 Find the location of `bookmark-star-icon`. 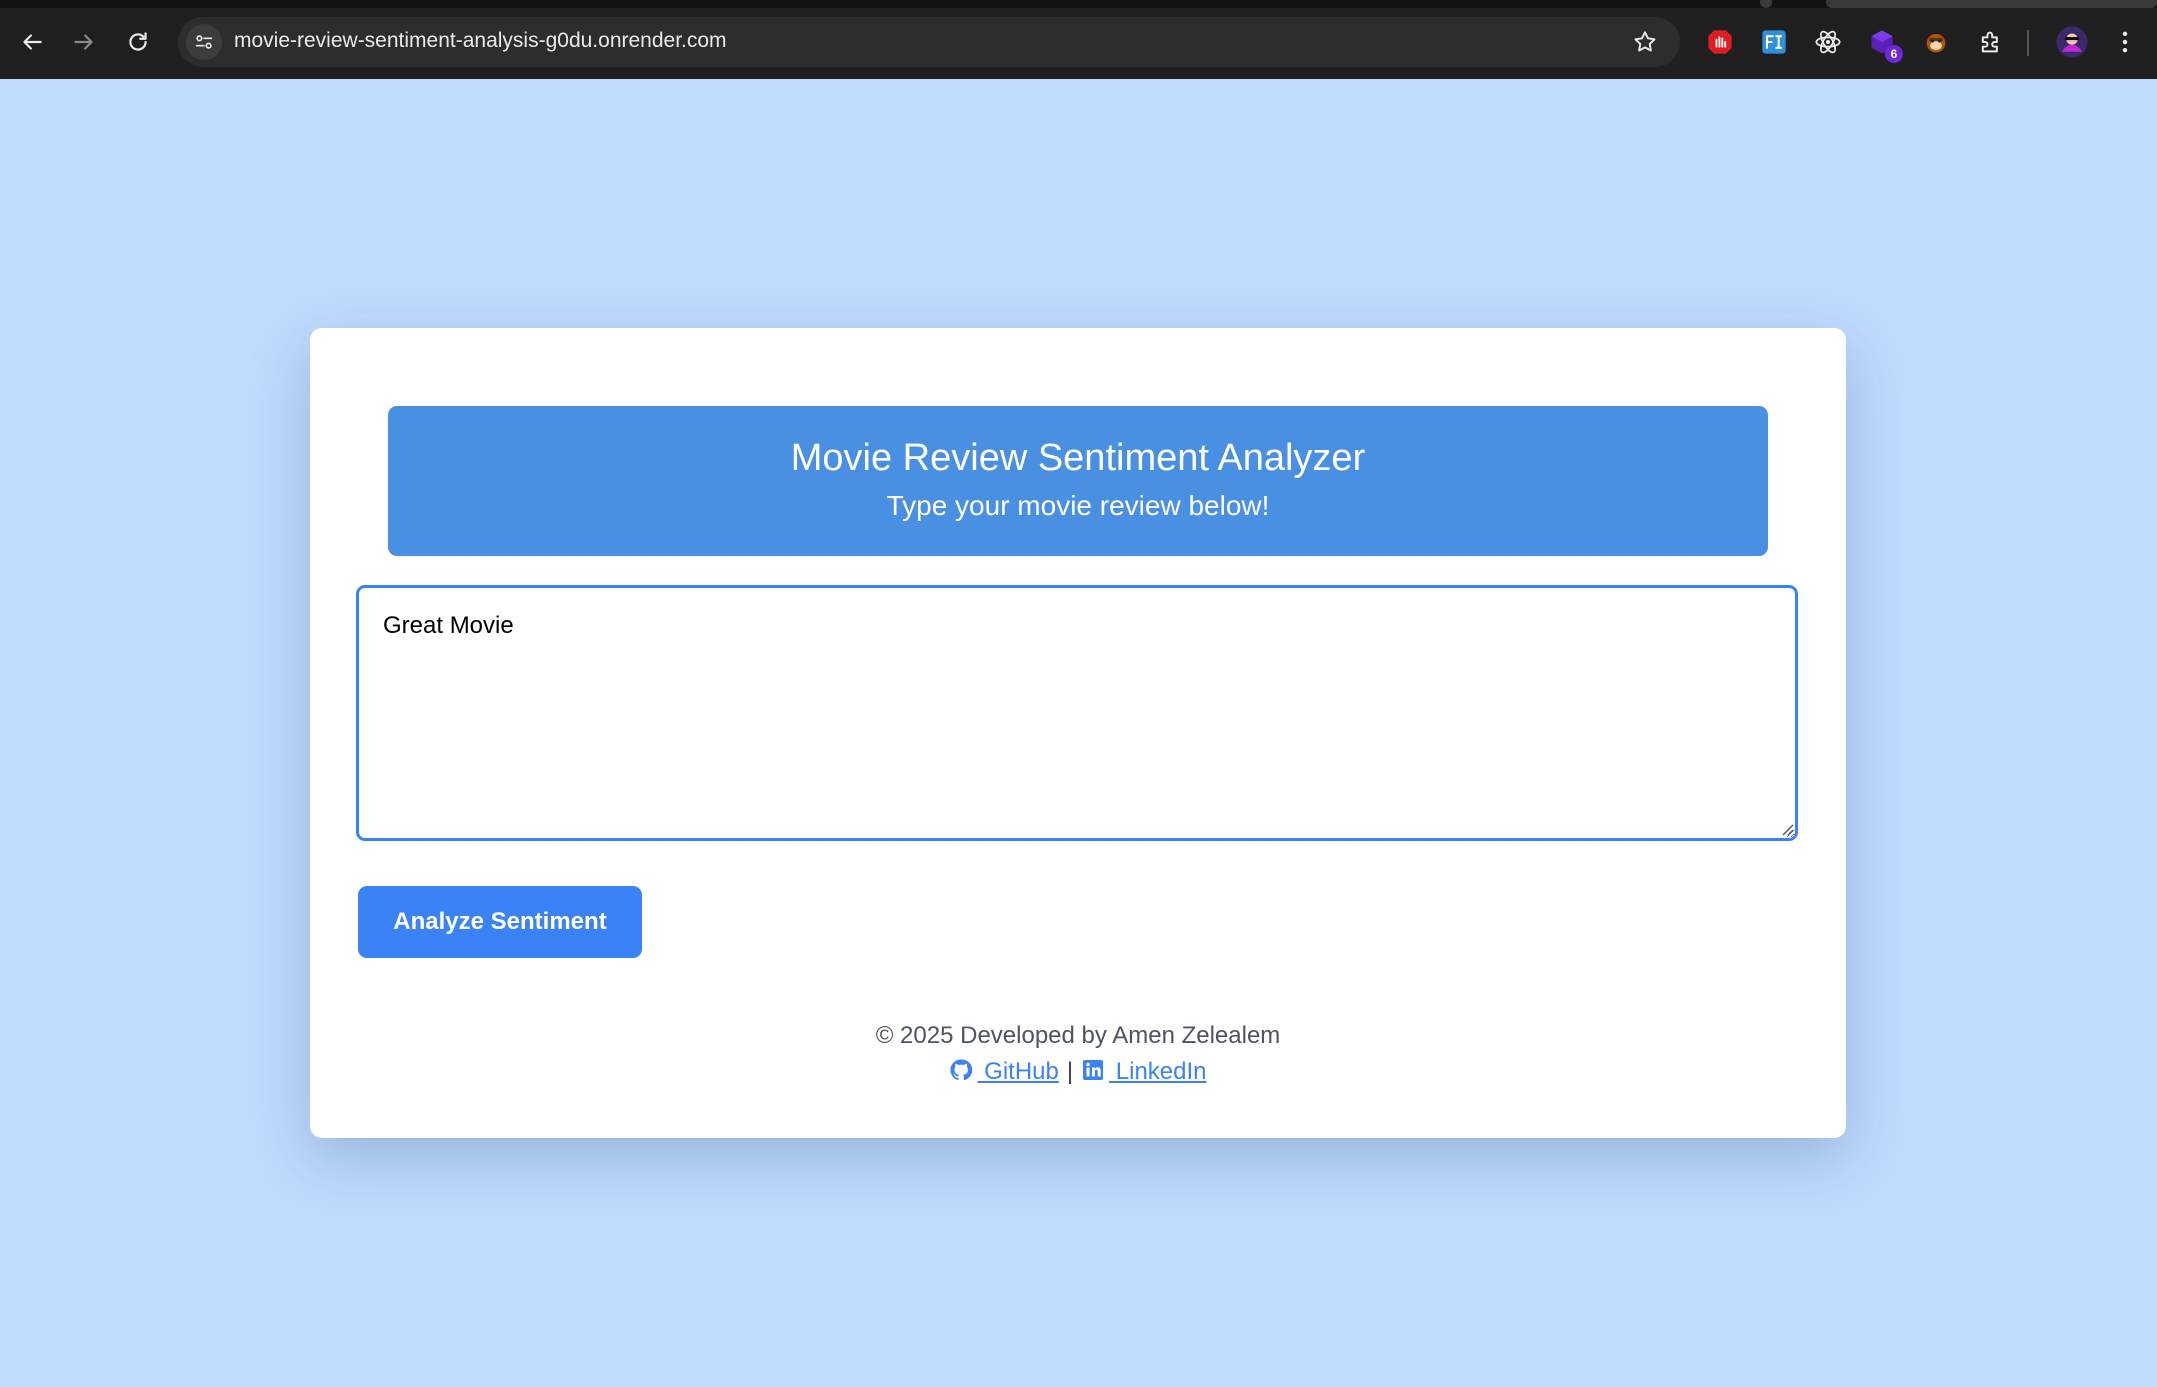

bookmark-star-icon is located at coordinates (1645, 41).